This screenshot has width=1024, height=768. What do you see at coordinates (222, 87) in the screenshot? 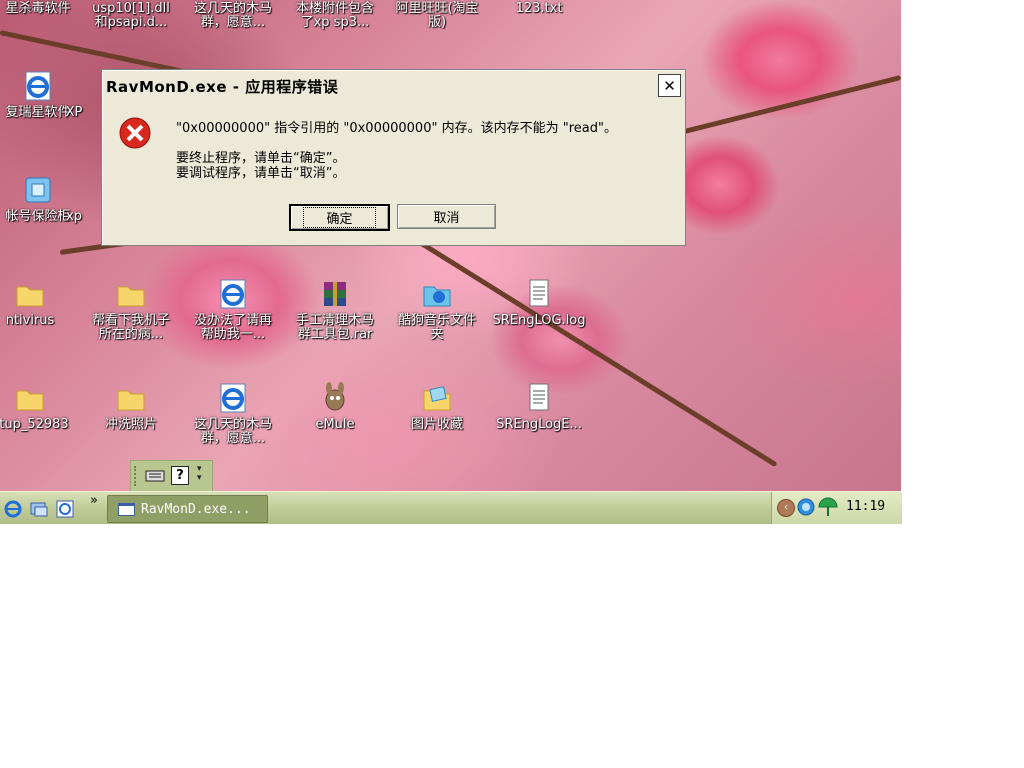
I see `dialog-title: RavMonD.exe - 应用程序错误` at bounding box center [222, 87].